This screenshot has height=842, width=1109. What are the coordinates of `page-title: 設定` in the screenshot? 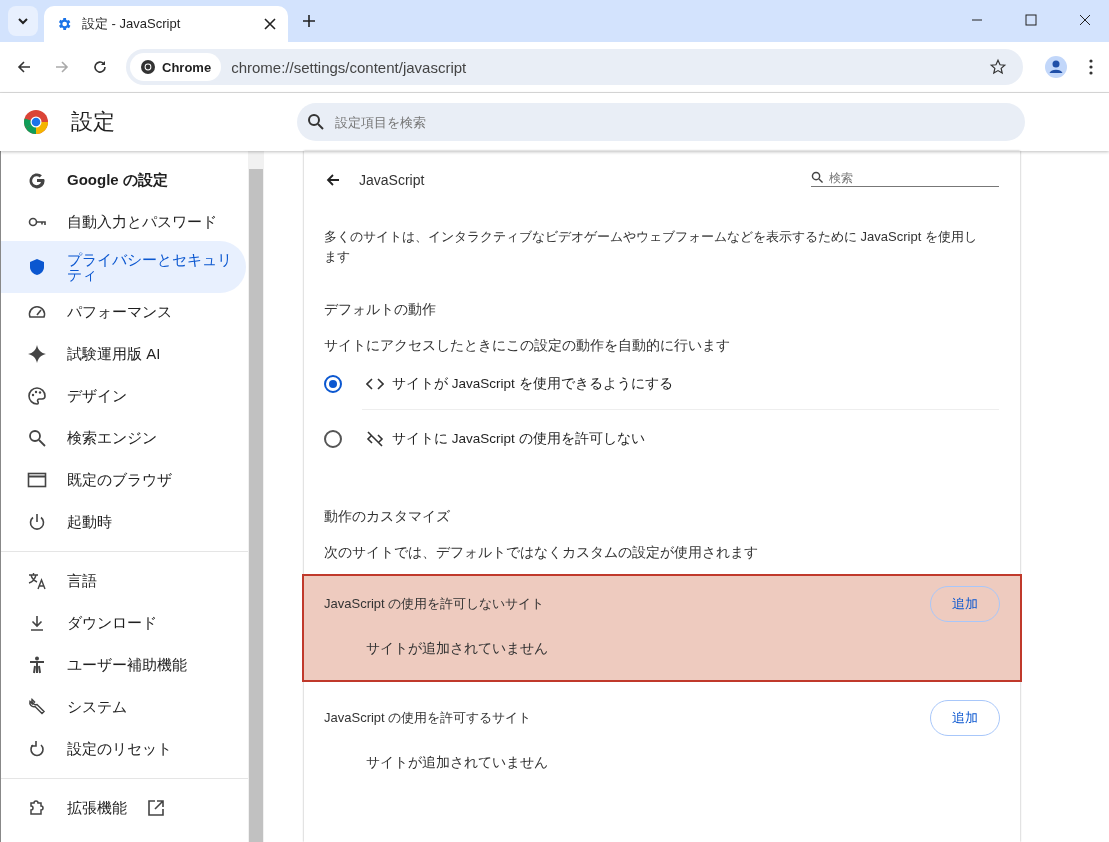 It's located at (93, 122).